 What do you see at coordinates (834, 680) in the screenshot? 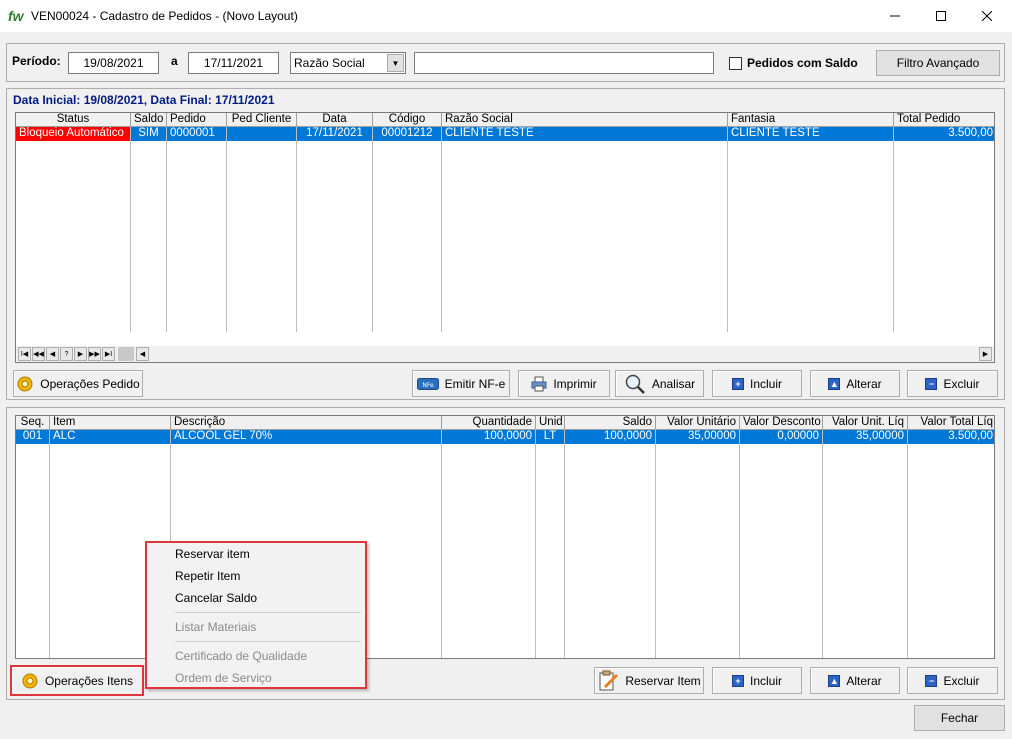
I see `edit-triangle-icon: ▲` at bounding box center [834, 680].